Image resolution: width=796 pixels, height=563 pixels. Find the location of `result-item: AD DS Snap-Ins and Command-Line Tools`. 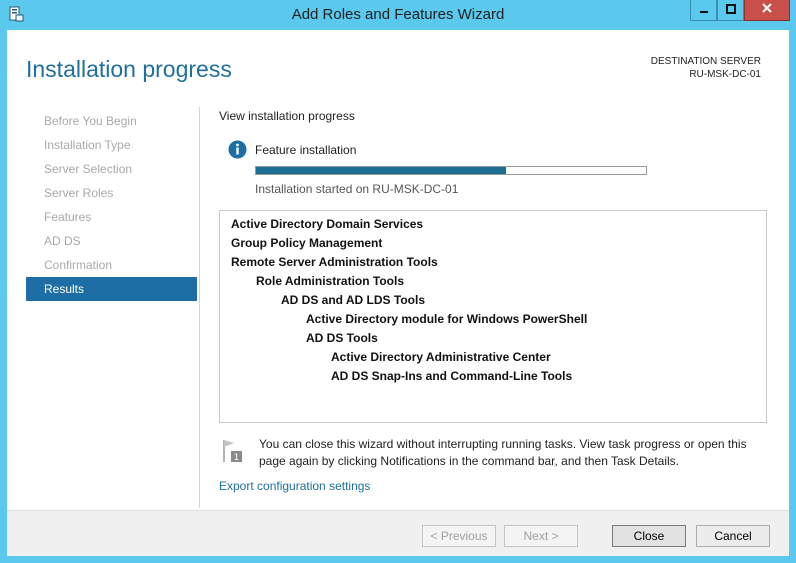

result-item: AD DS Snap-Ins and Command-Line Tools is located at coordinates (452, 376).